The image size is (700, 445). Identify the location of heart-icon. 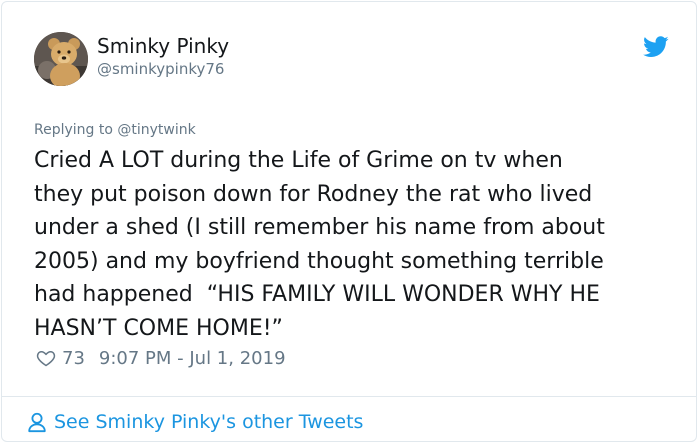
(46, 358).